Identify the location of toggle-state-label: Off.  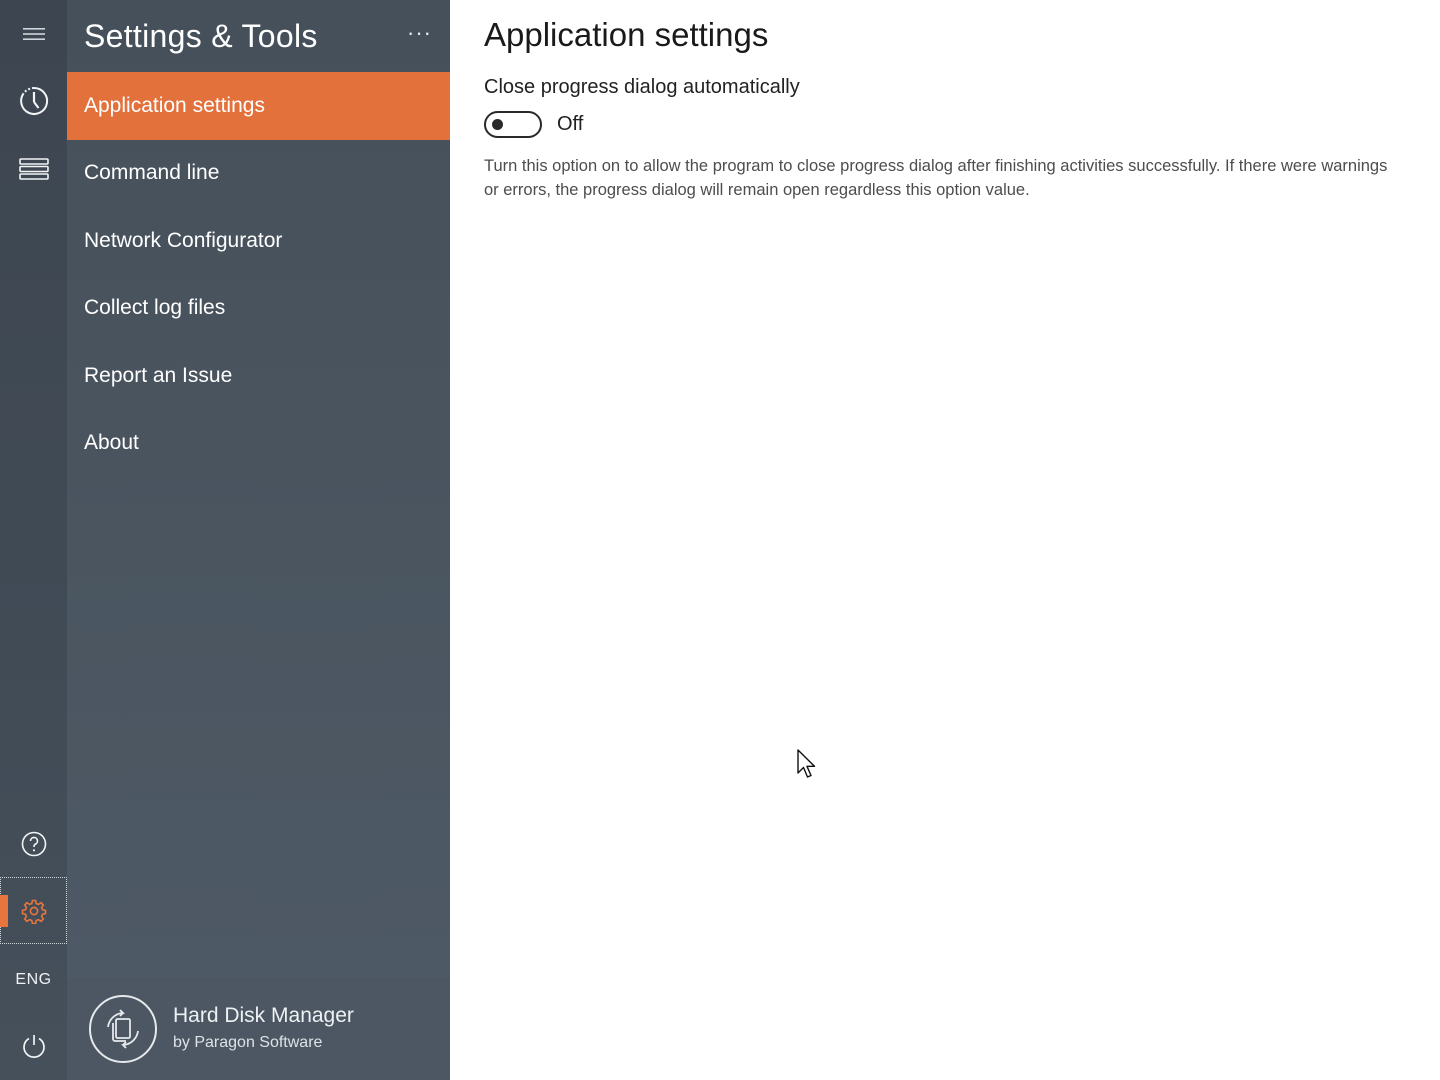
(570, 124).